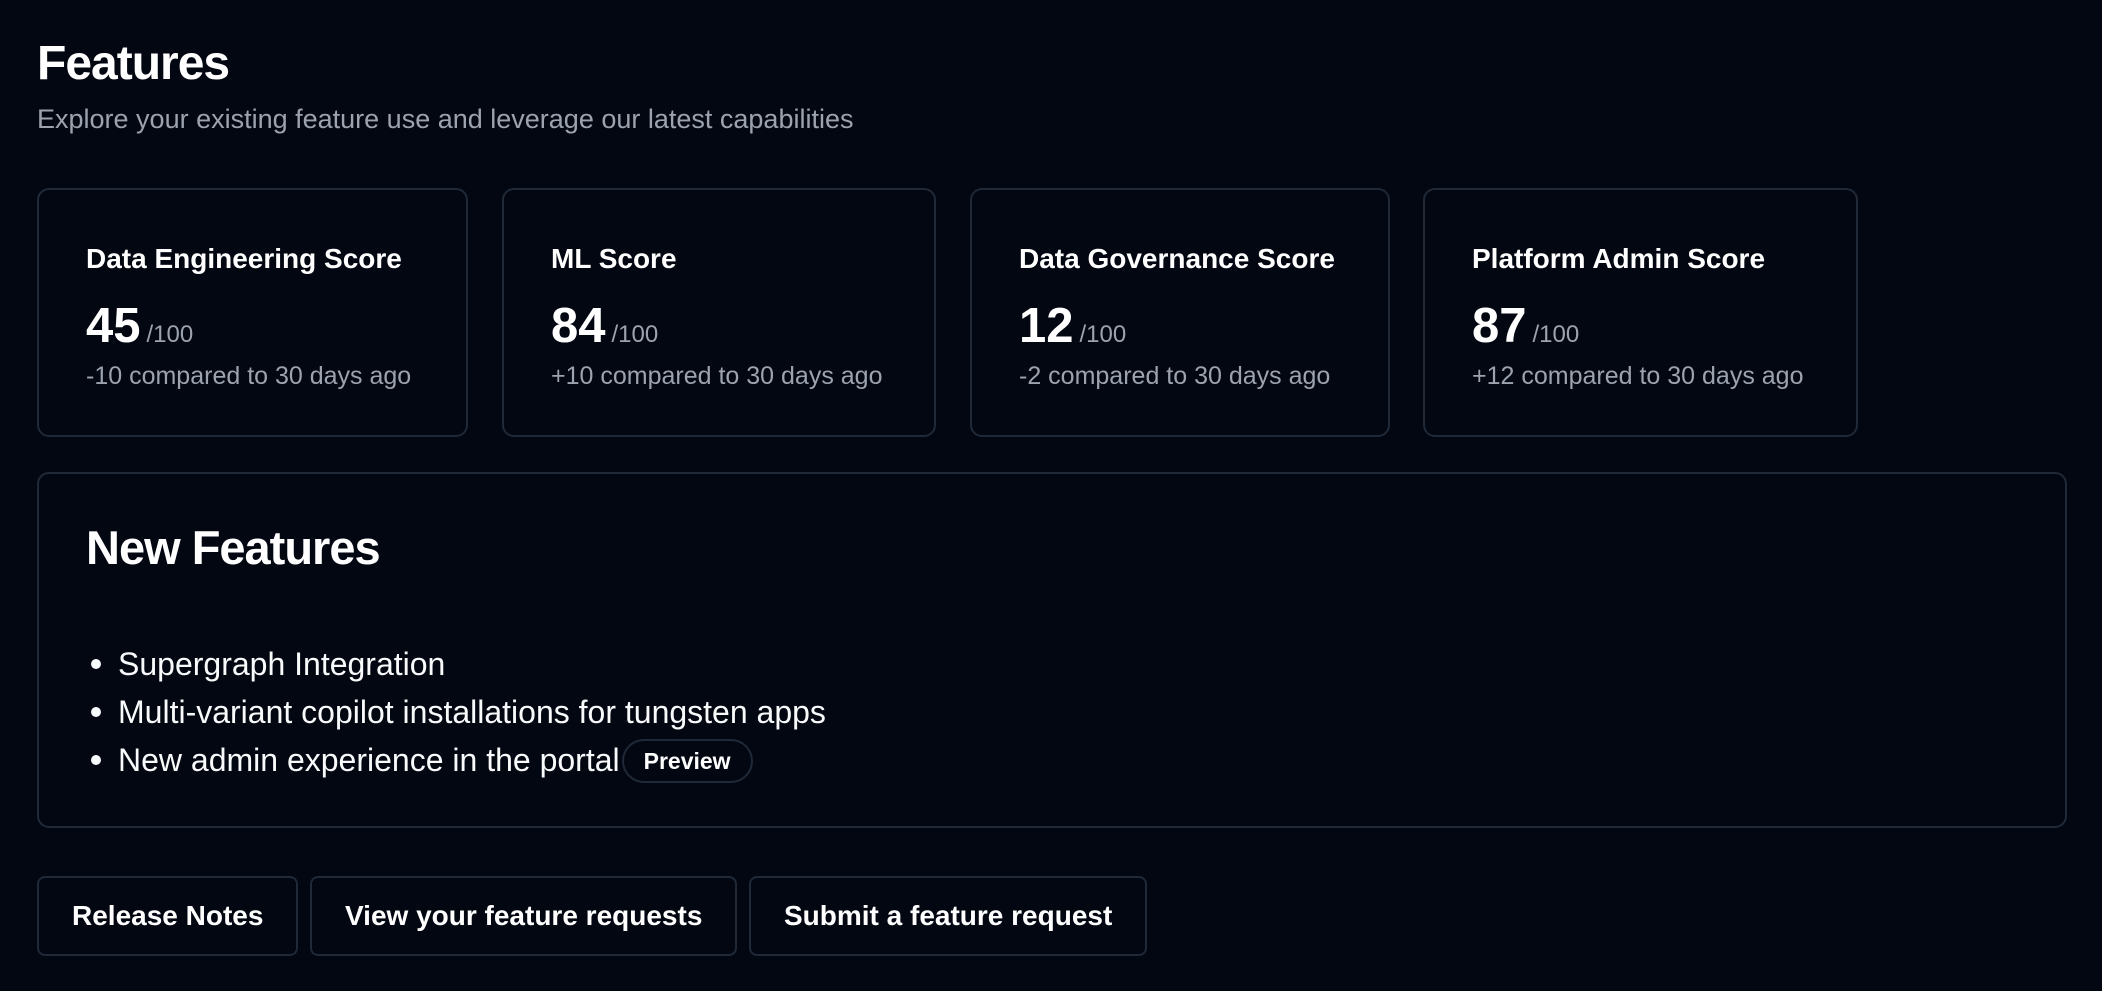 This screenshot has width=2102, height=991. What do you see at coordinates (1638, 376) in the screenshot?
I see `score-delta: +12 compared to 30 days ago` at bounding box center [1638, 376].